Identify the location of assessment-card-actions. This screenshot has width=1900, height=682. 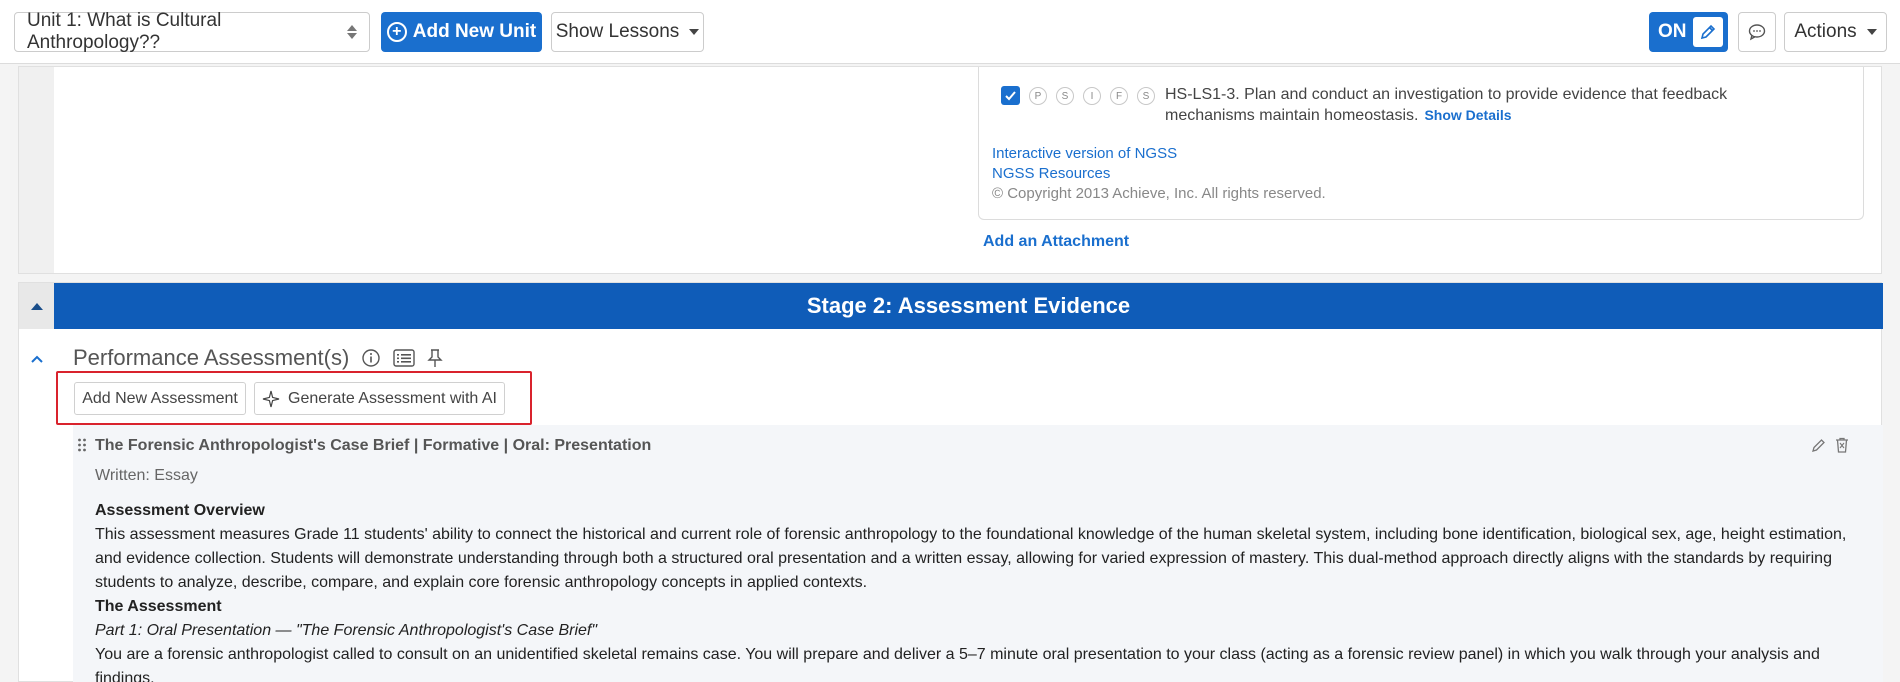
(1830, 447).